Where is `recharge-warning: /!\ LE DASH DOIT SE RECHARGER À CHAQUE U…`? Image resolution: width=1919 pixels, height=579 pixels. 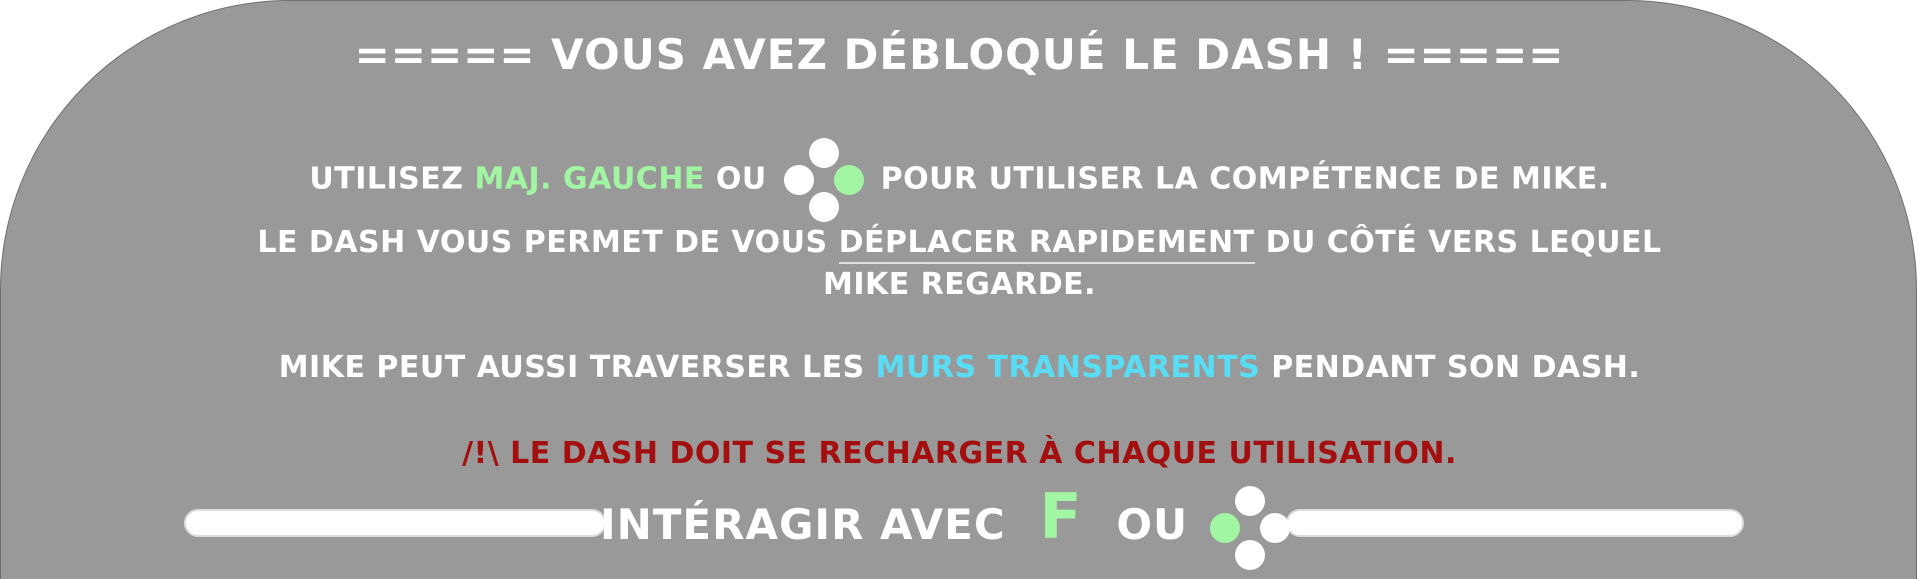 recharge-warning: /!\ LE DASH DOIT SE RECHARGER À CHAQUE U… is located at coordinates (959, 453).